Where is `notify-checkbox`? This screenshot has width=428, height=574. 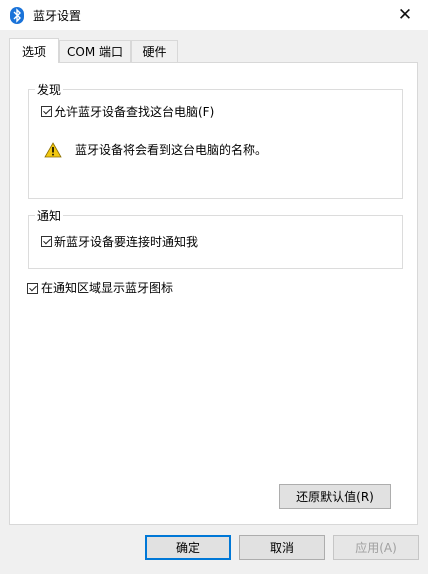
notify-checkbox is located at coordinates (46, 241).